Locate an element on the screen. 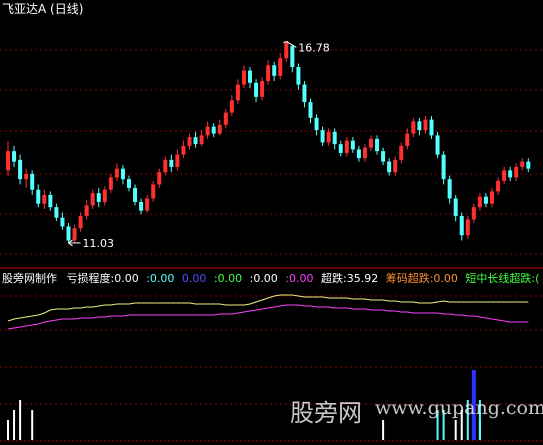 This screenshot has width=543, height=445. chart-title-bar: 飞亚达A (日线) is located at coordinates (42, 9).